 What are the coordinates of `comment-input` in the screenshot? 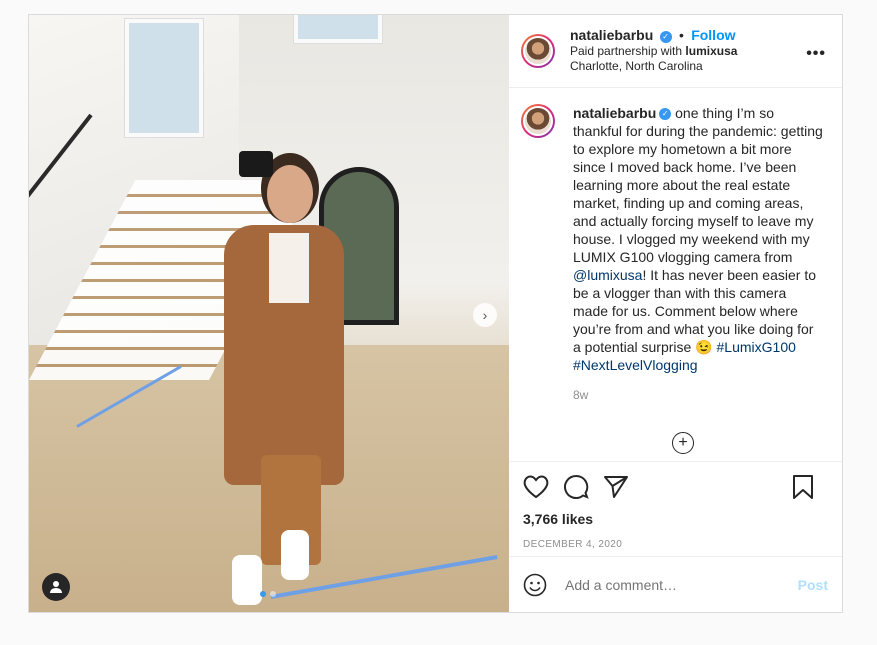 It's located at (680, 584).